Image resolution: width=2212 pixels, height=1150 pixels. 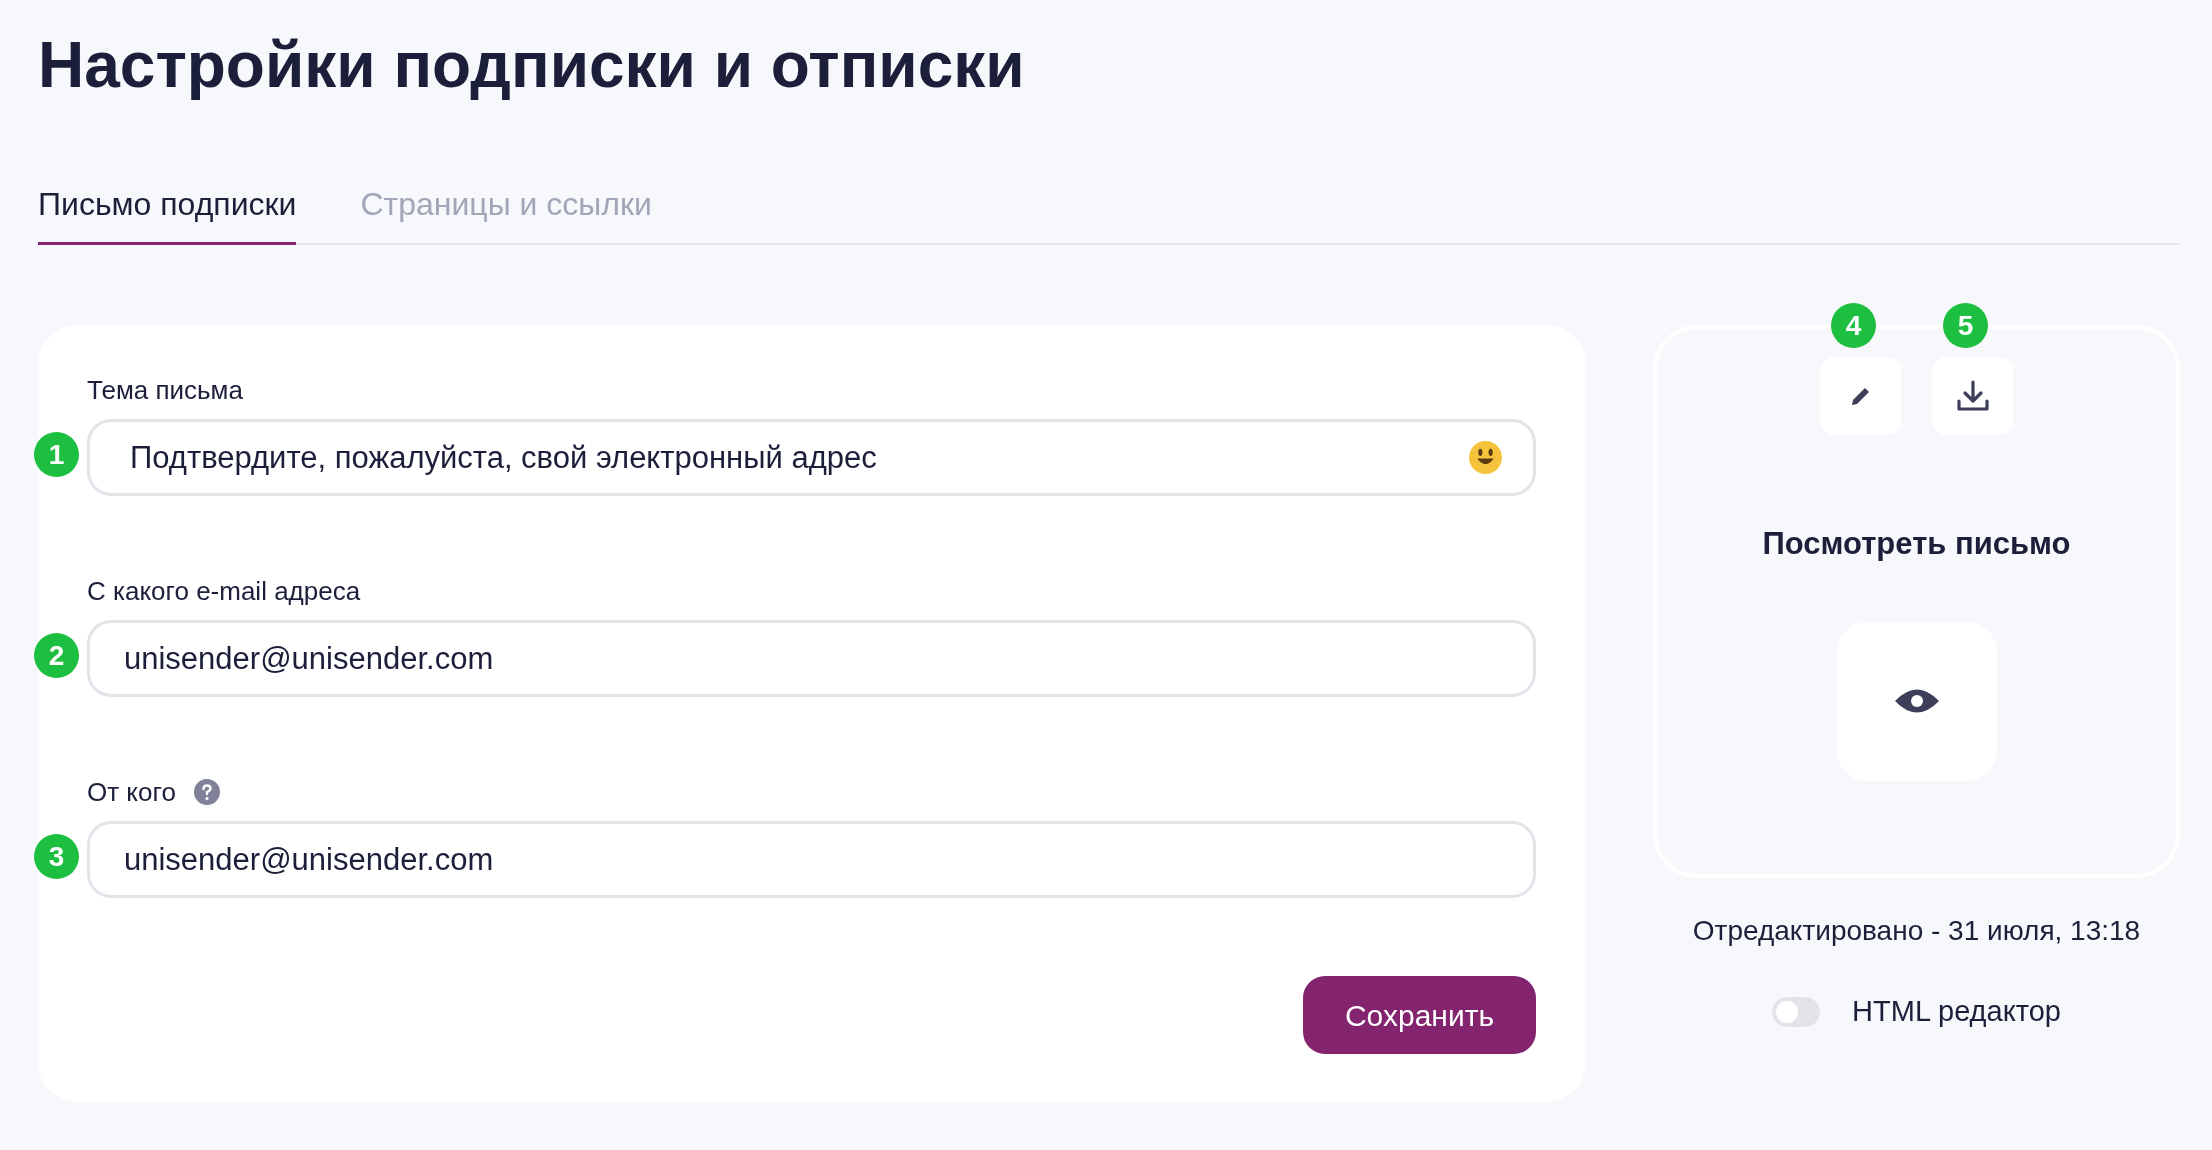 I want to click on field-label: От кого, so click(x=131, y=792).